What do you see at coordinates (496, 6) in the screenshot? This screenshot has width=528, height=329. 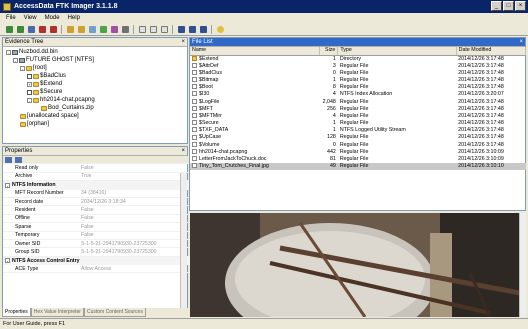 I see `minimize-button: _` at bounding box center [496, 6].